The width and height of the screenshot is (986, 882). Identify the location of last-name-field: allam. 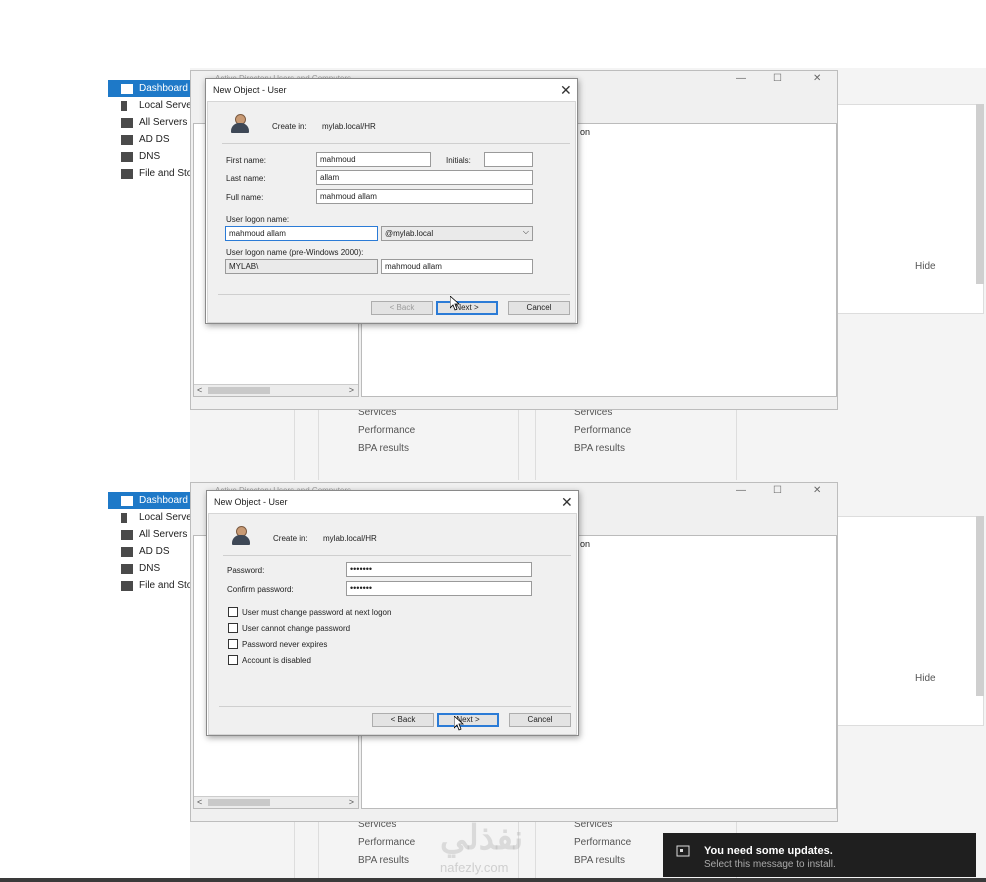
(424, 177).